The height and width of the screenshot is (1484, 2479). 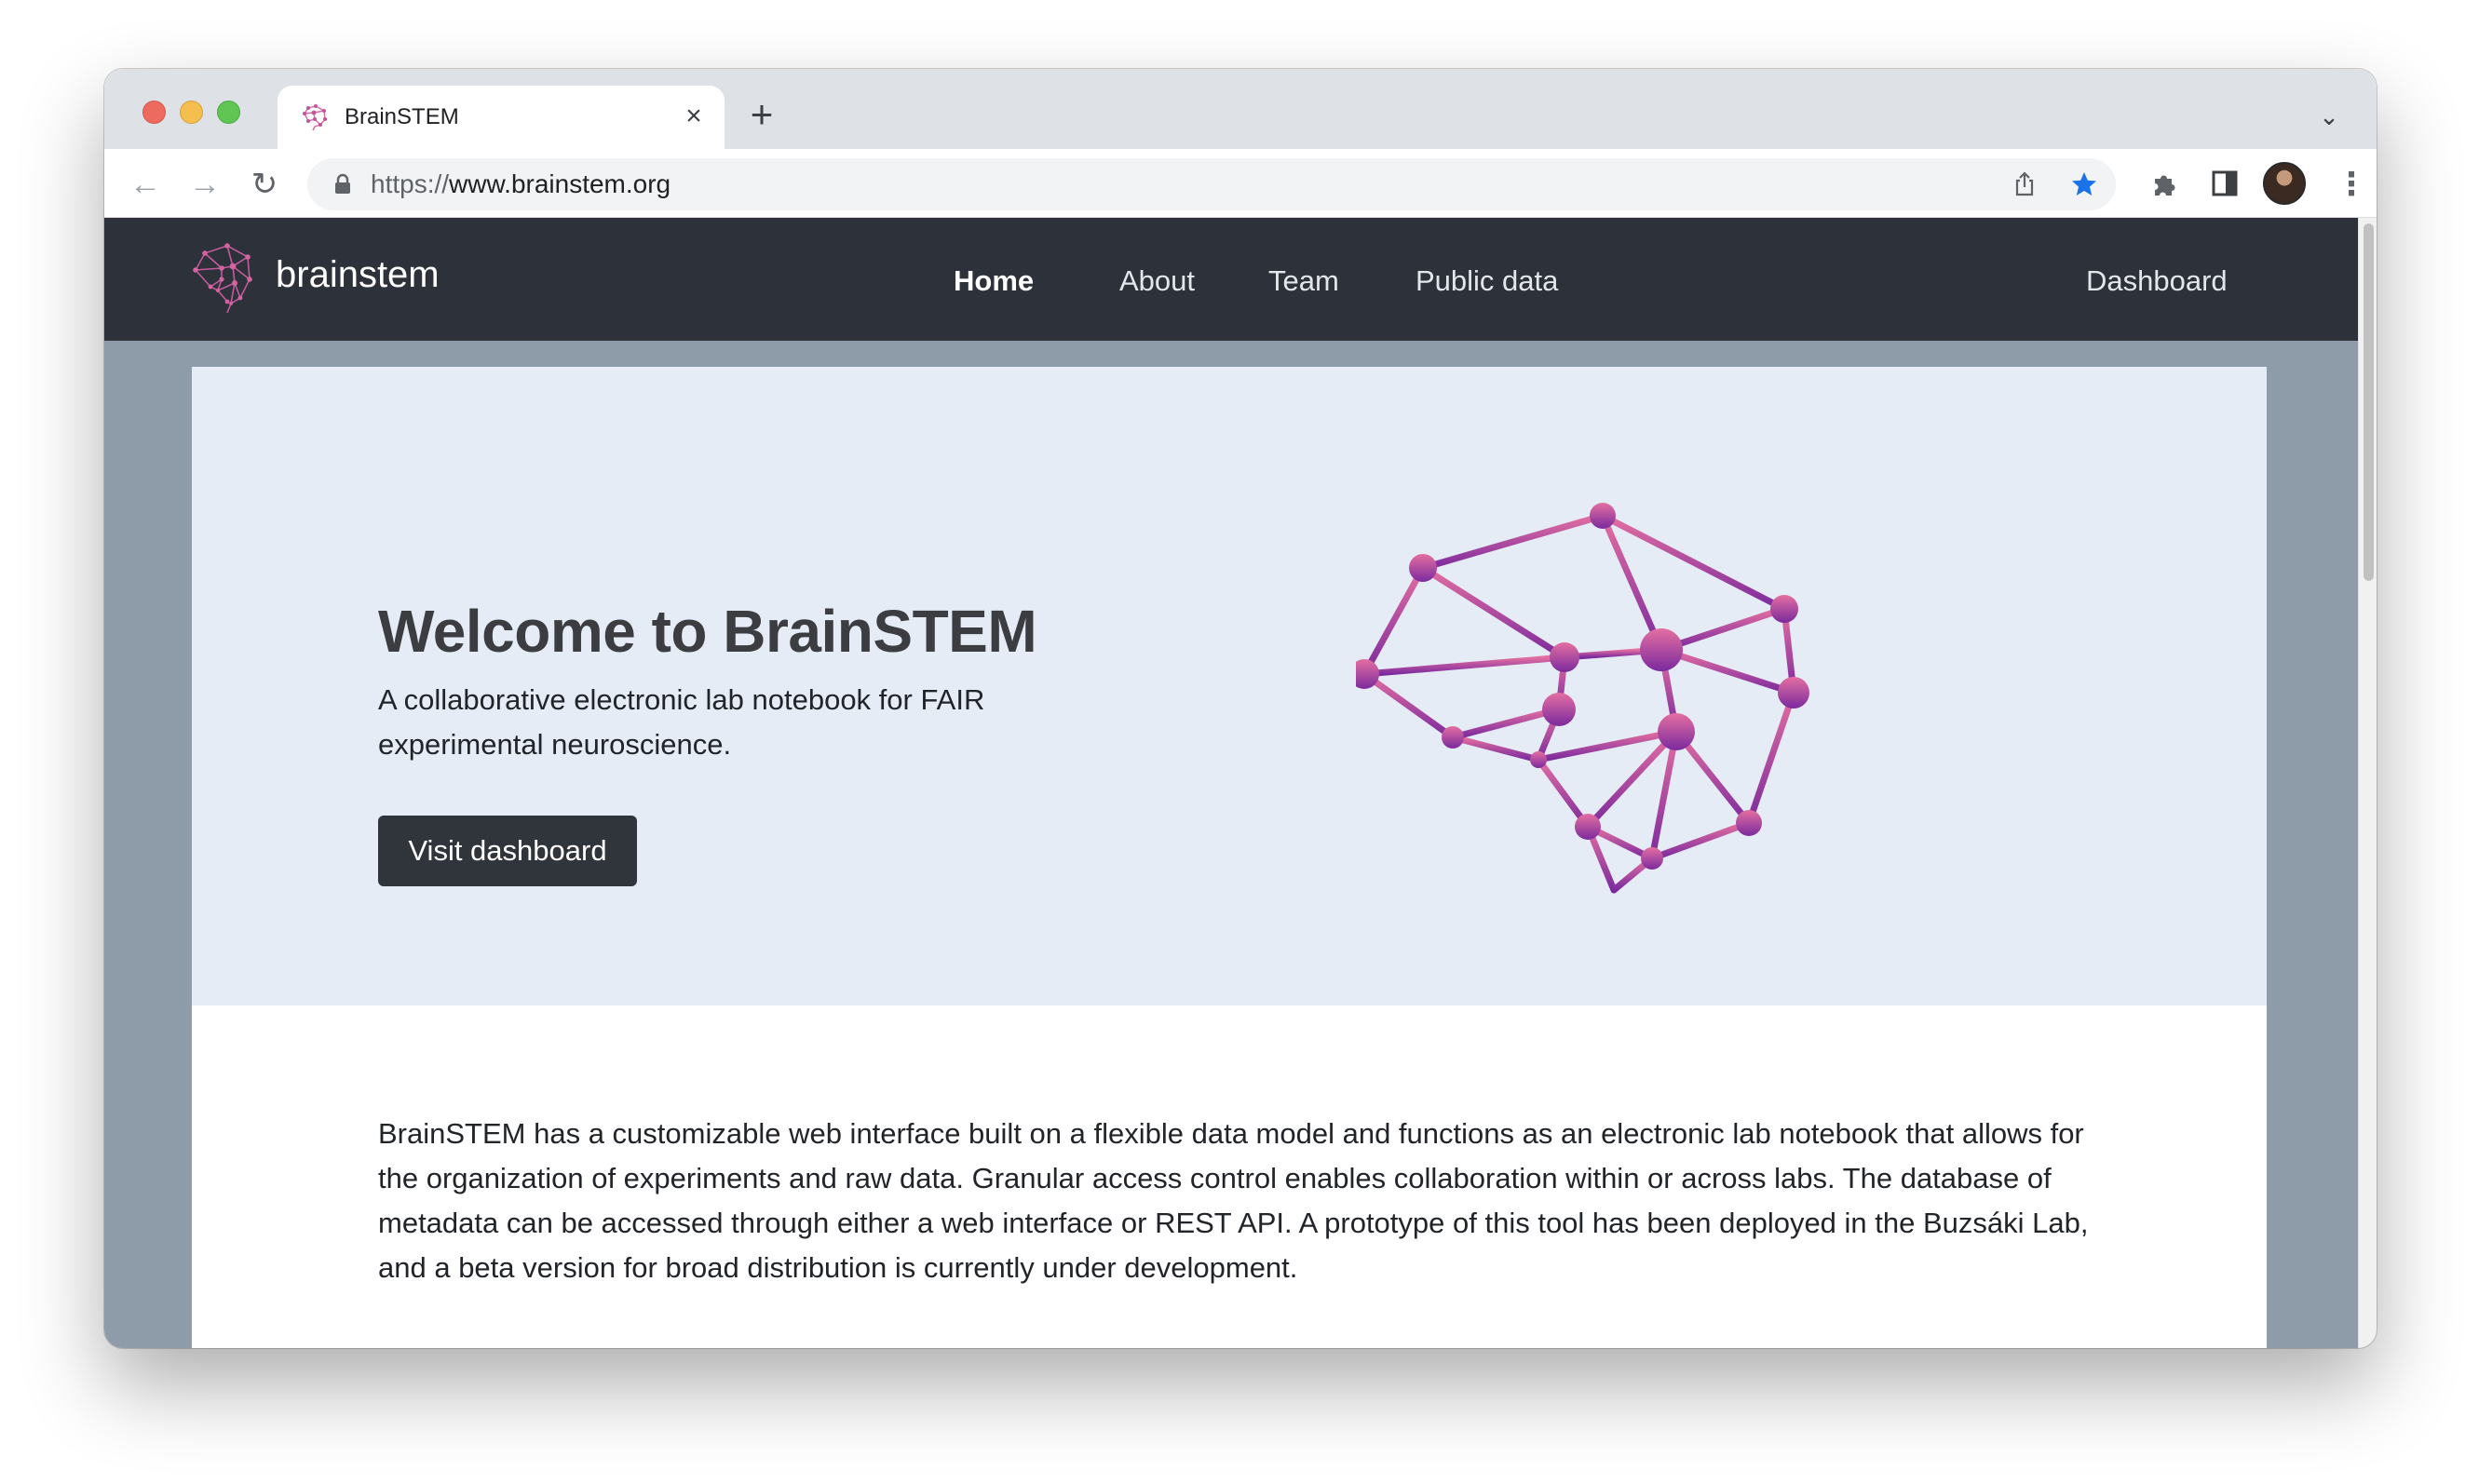 I want to click on brand-name: brainstem, so click(x=358, y=274).